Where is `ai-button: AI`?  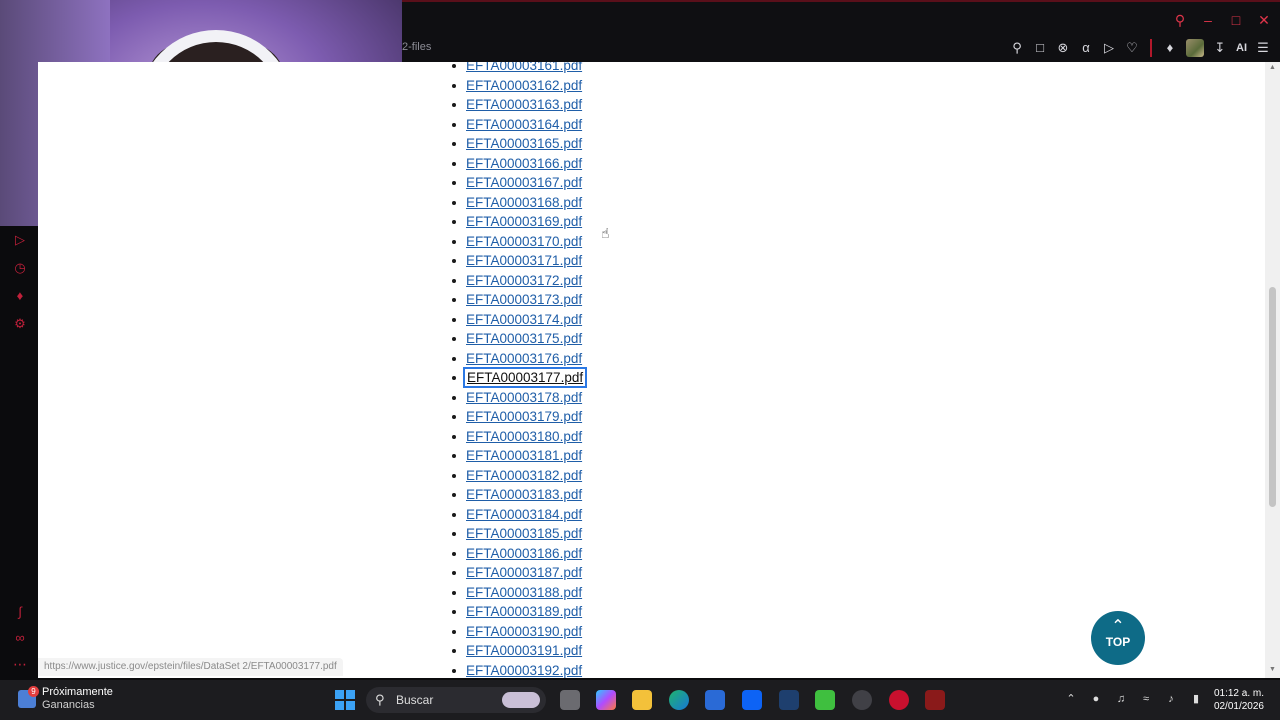
ai-button: AI is located at coordinates (1241, 48).